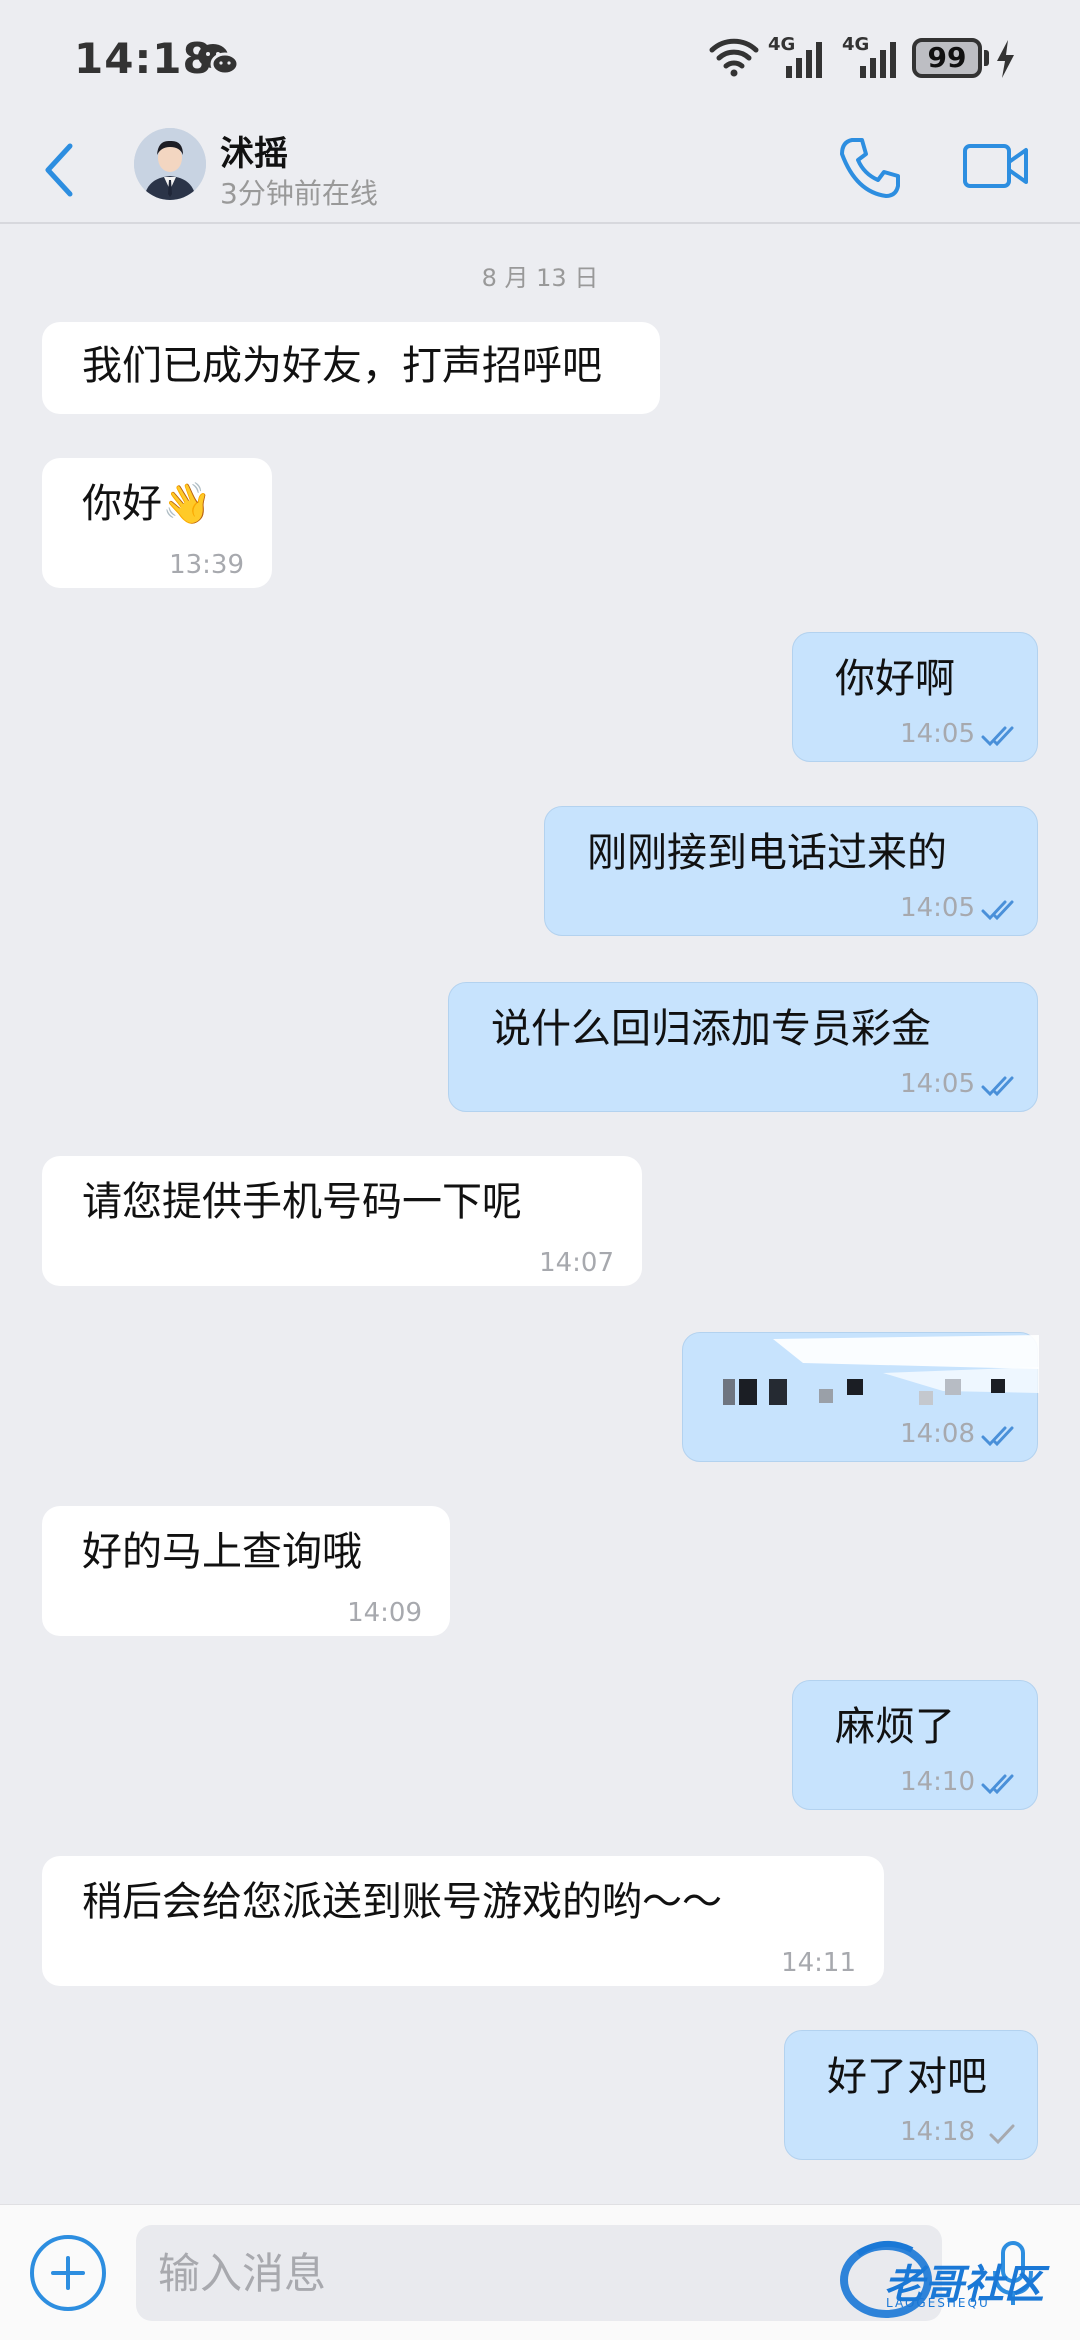 Image resolution: width=1080 pixels, height=2340 pixels. I want to click on message-text: 好的马上查询哦, so click(222, 1552).